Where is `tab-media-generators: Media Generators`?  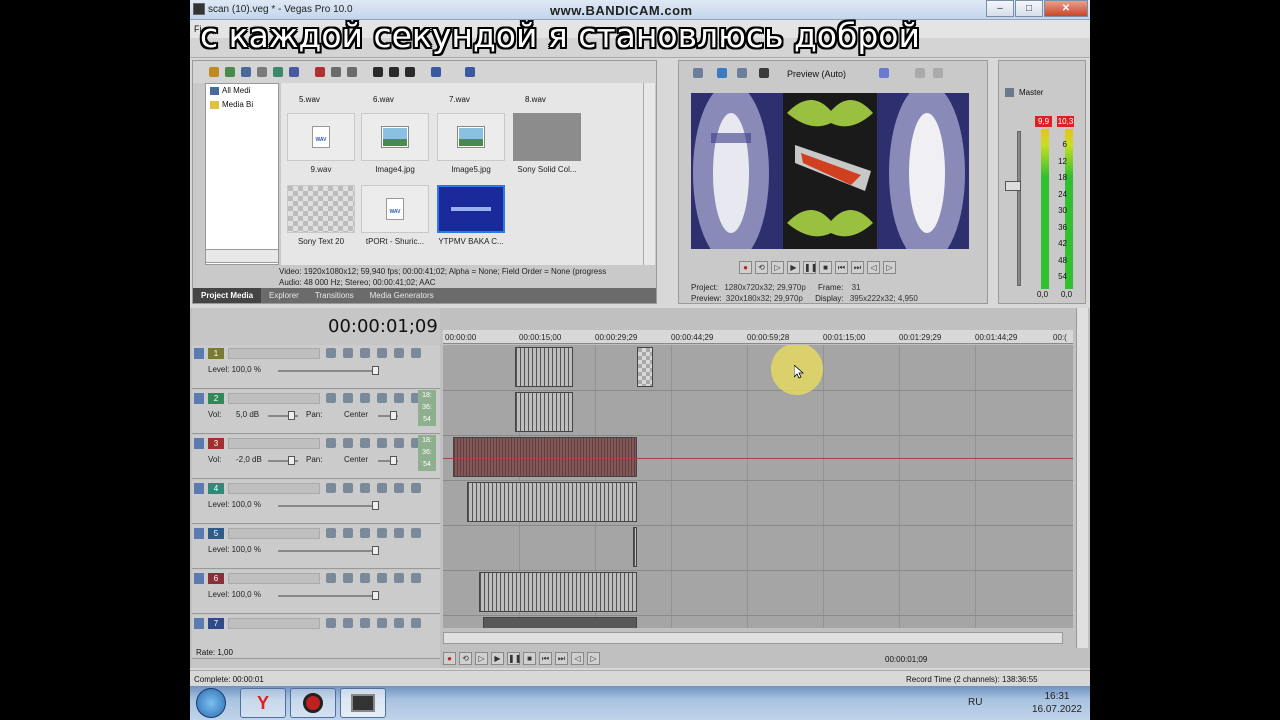
tab-media-generators: Media Generators is located at coordinates (402, 295).